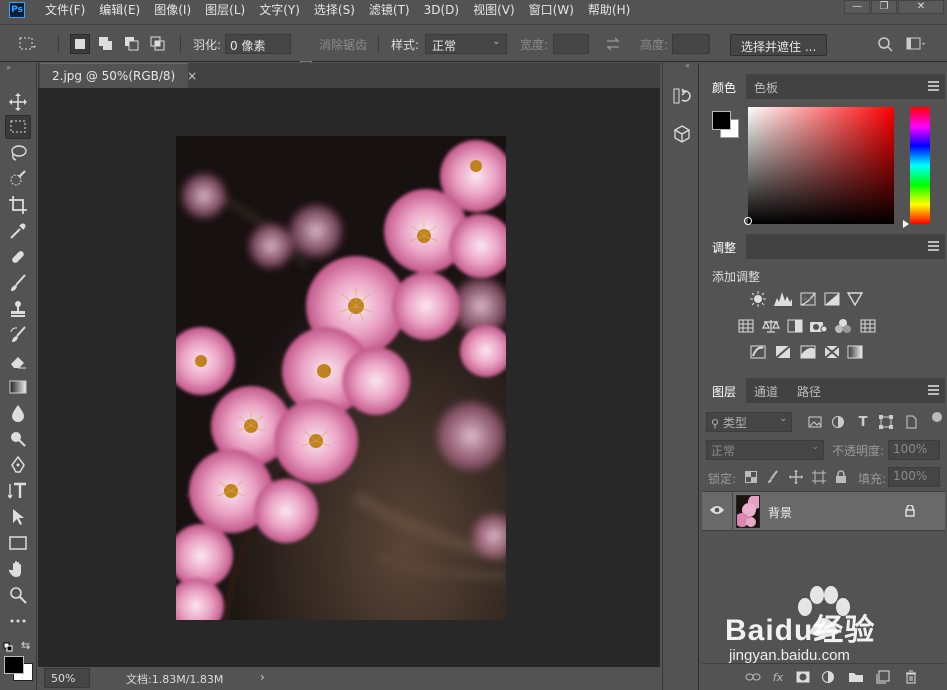 This screenshot has width=947, height=690. Describe the element at coordinates (766, 390) in the screenshot. I see `tab-channels: 通道` at that location.